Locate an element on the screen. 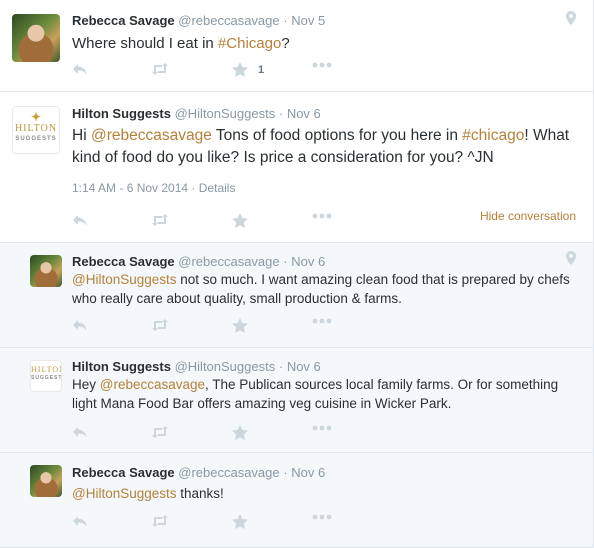 The width and height of the screenshot is (594, 548). text-part: Hey is located at coordinates (86, 384).